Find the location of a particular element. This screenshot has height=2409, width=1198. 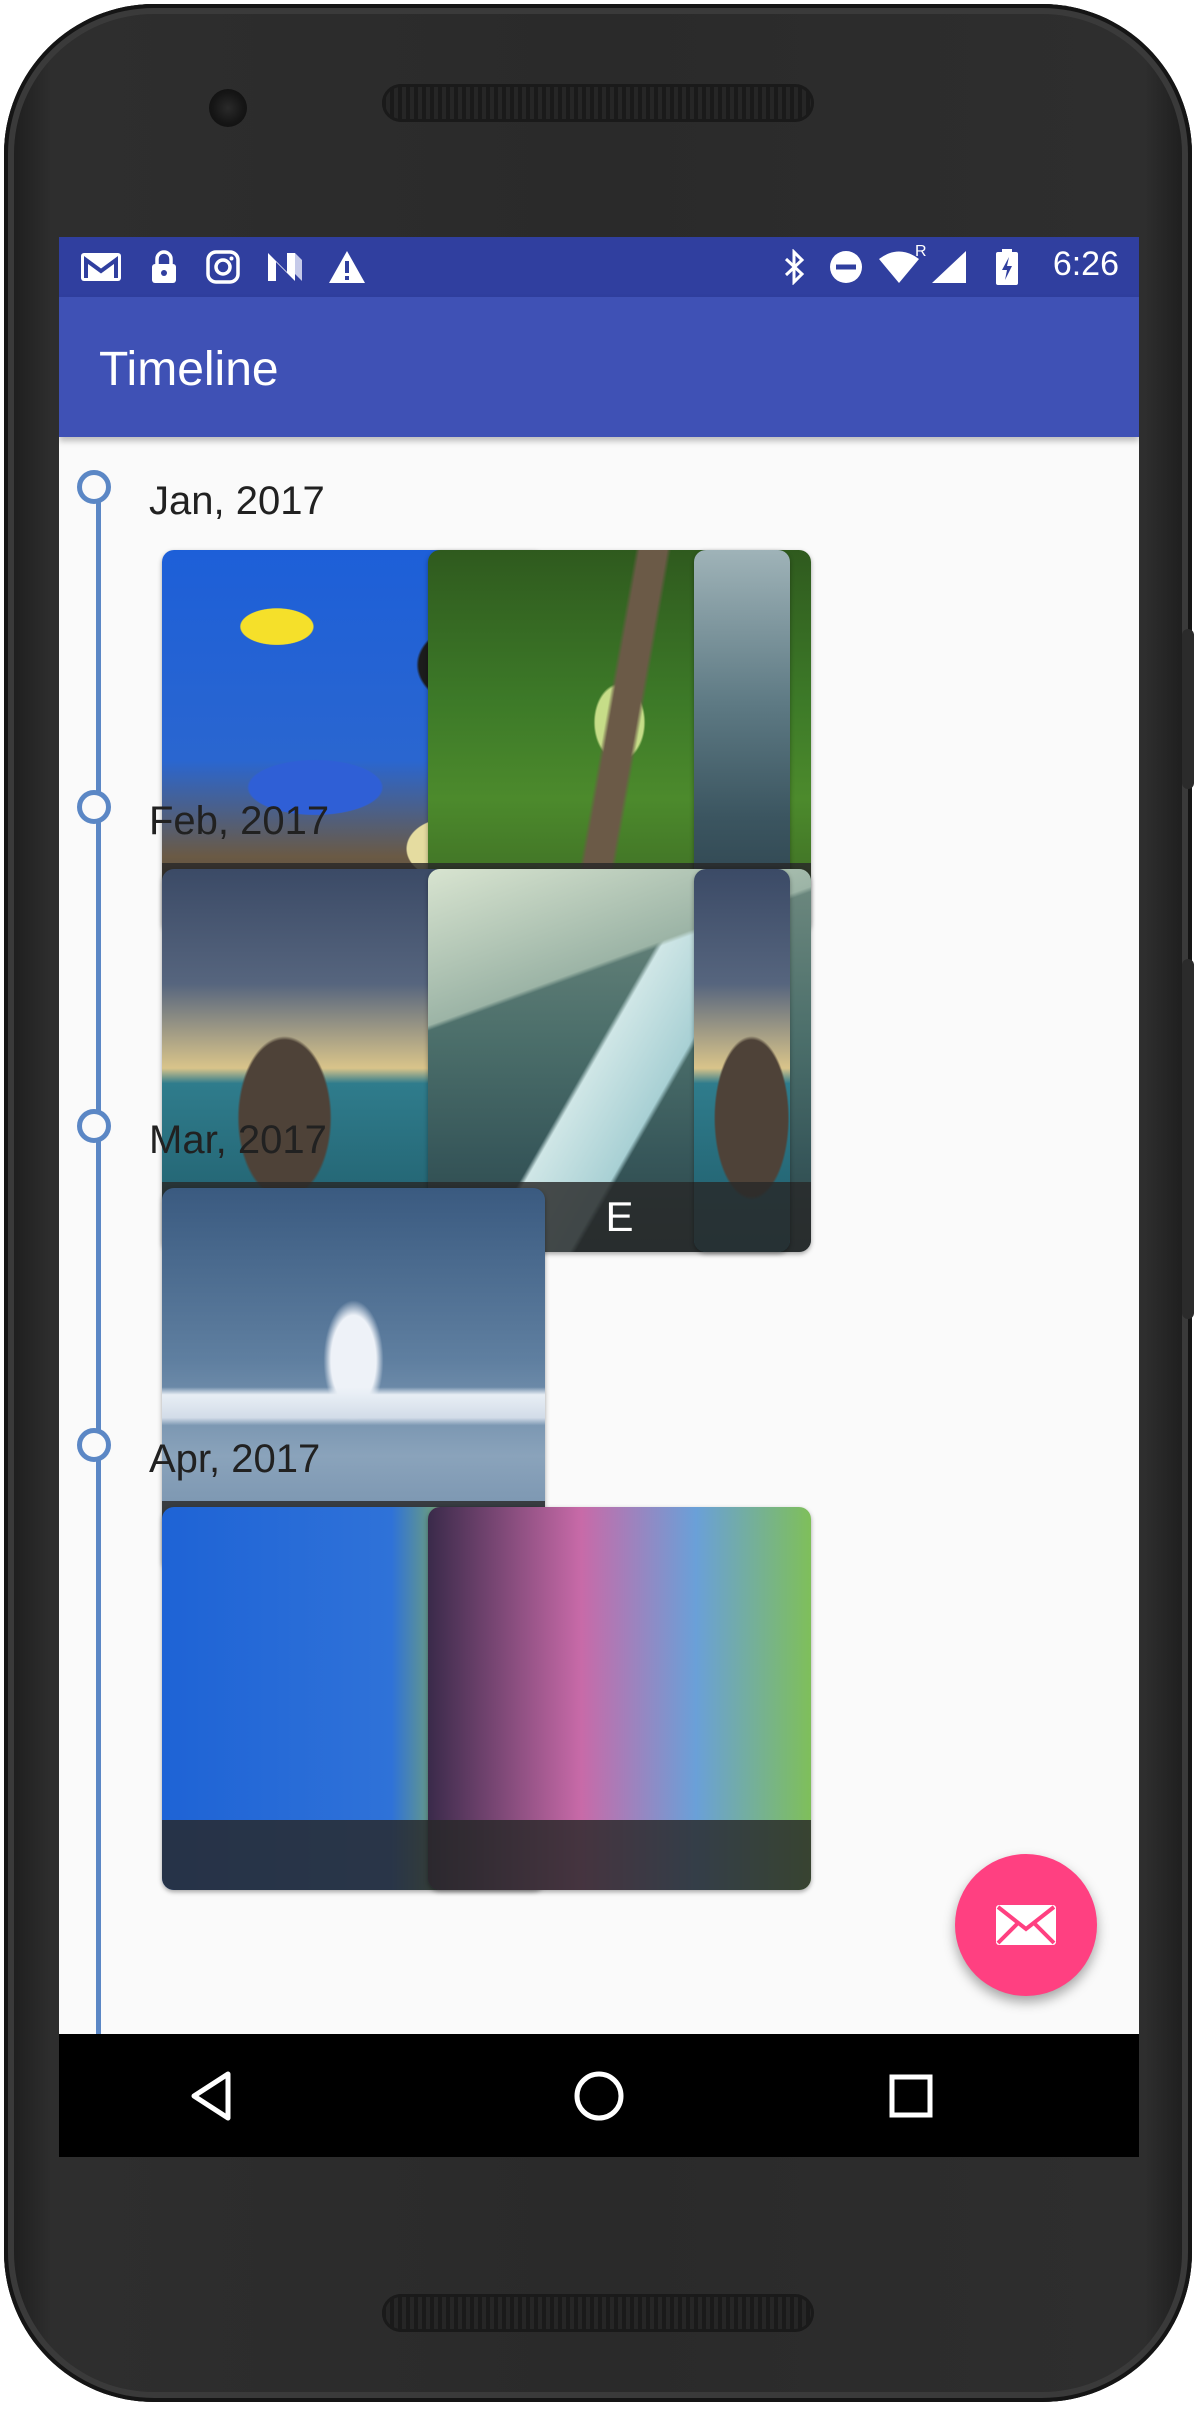

month-label: Apr, 2017 is located at coordinates (235, 1459).